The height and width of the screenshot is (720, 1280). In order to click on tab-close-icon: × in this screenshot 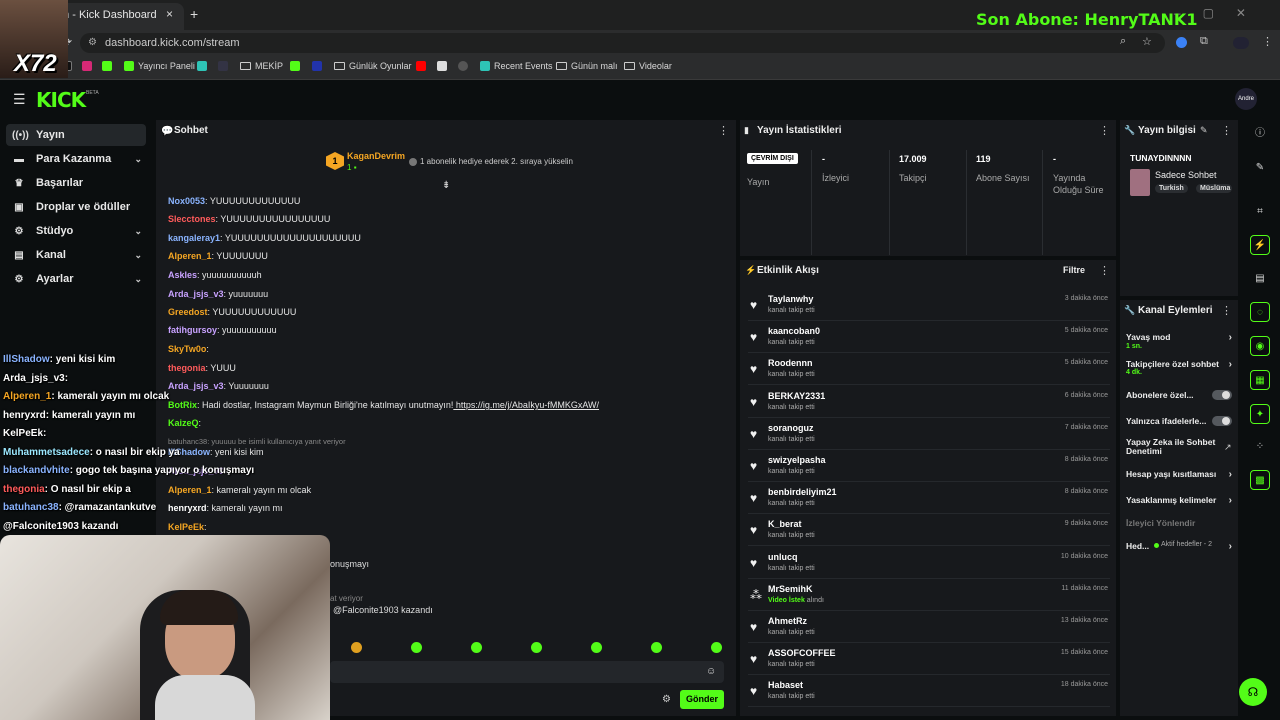, I will do `click(169, 14)`.